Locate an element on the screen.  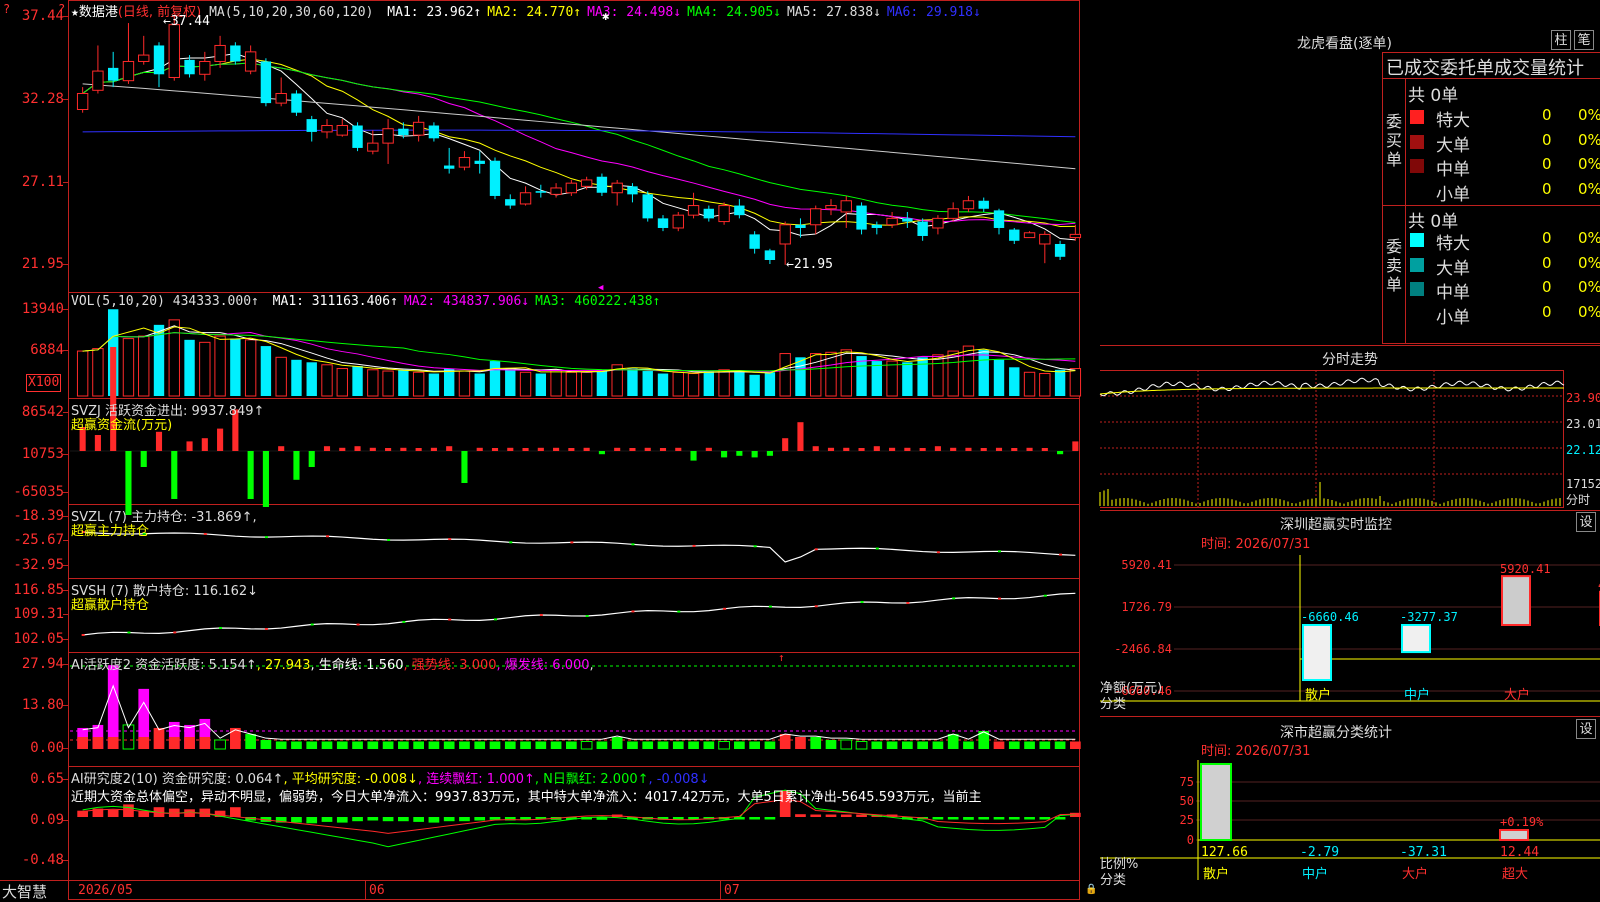
intraday-chart is located at coordinates (1332, 439).